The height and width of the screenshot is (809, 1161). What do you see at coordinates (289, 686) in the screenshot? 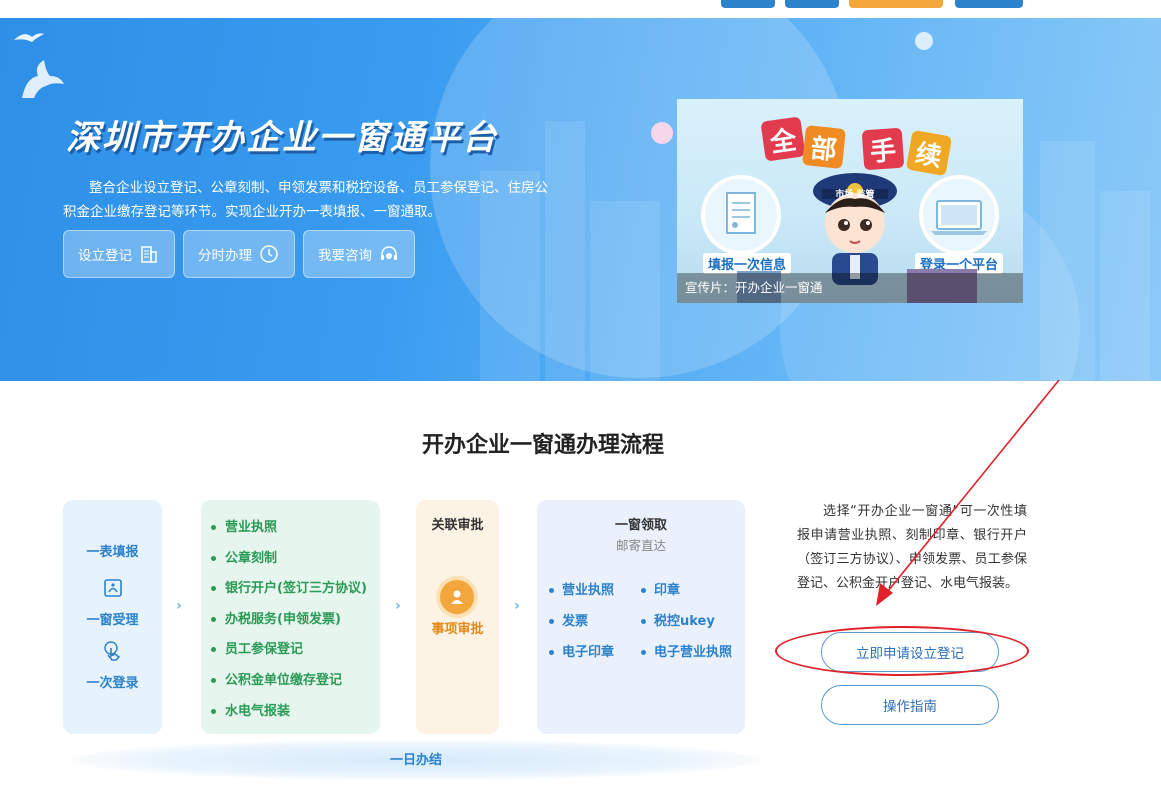
I see `list-item: 公积金单位缴存登记` at bounding box center [289, 686].